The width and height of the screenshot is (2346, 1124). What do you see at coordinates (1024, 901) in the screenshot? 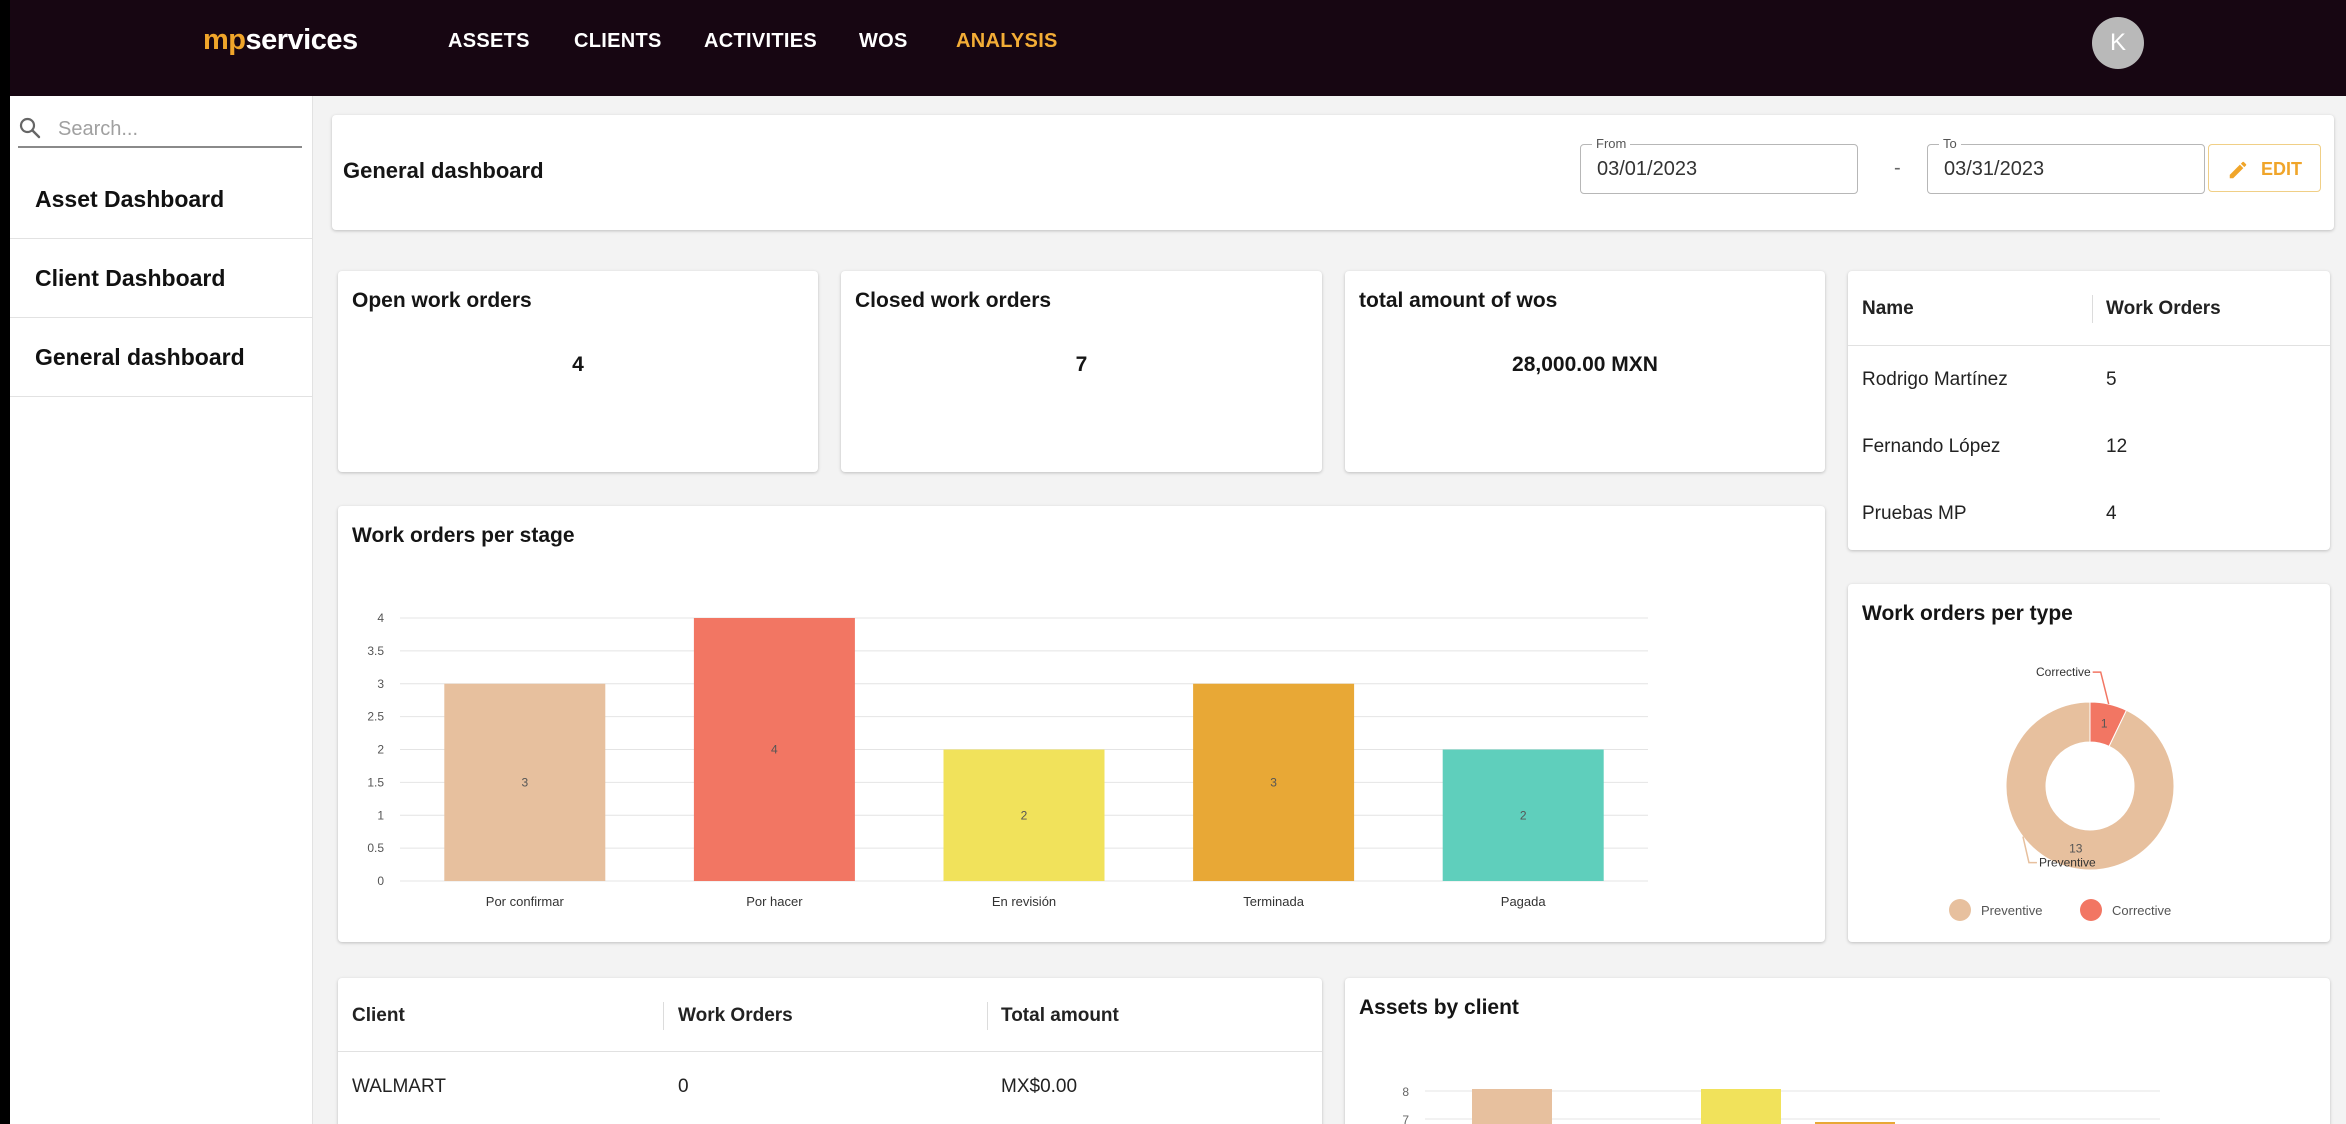
I see `x-tick-label: En revisión` at bounding box center [1024, 901].